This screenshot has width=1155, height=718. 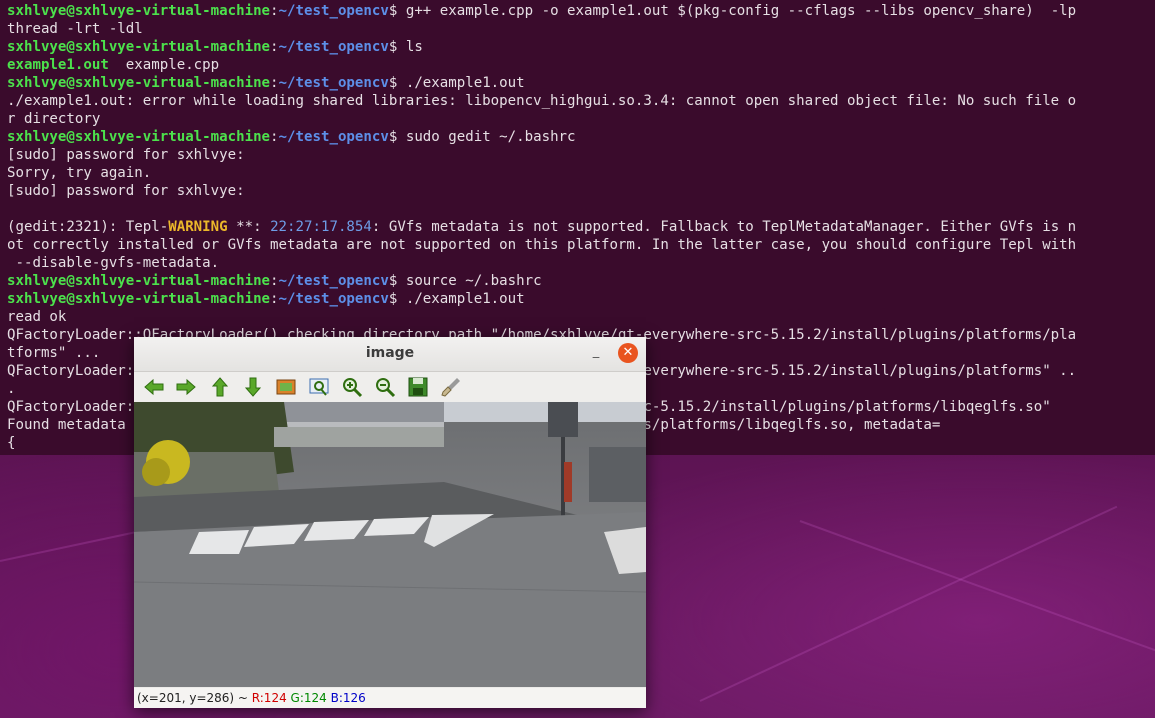 I want to click on close-button: ✕, so click(x=628, y=353).